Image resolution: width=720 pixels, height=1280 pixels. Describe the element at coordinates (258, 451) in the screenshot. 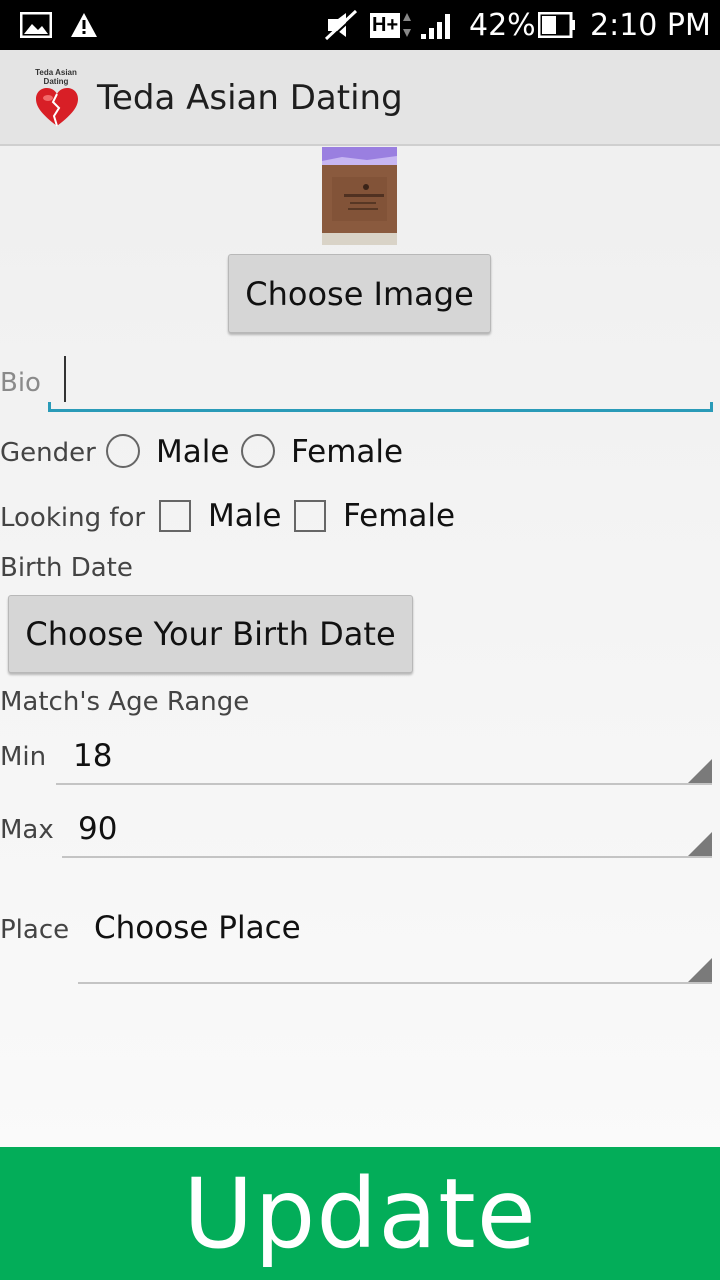

I see `gender-female-radio` at that location.